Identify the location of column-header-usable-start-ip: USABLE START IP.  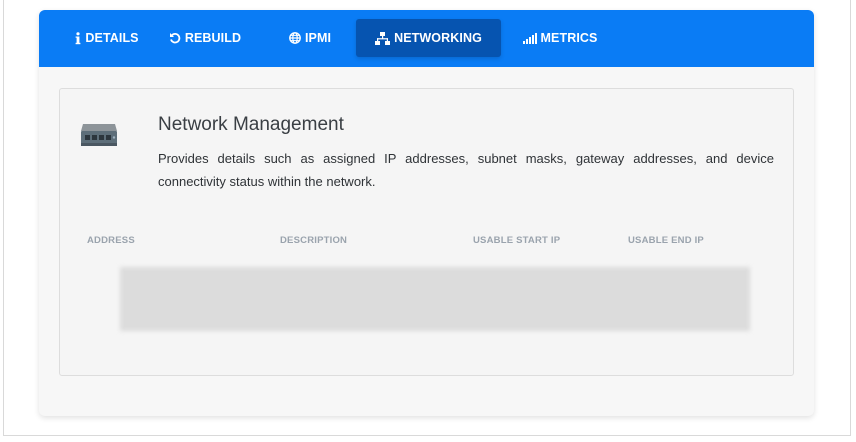
(517, 240).